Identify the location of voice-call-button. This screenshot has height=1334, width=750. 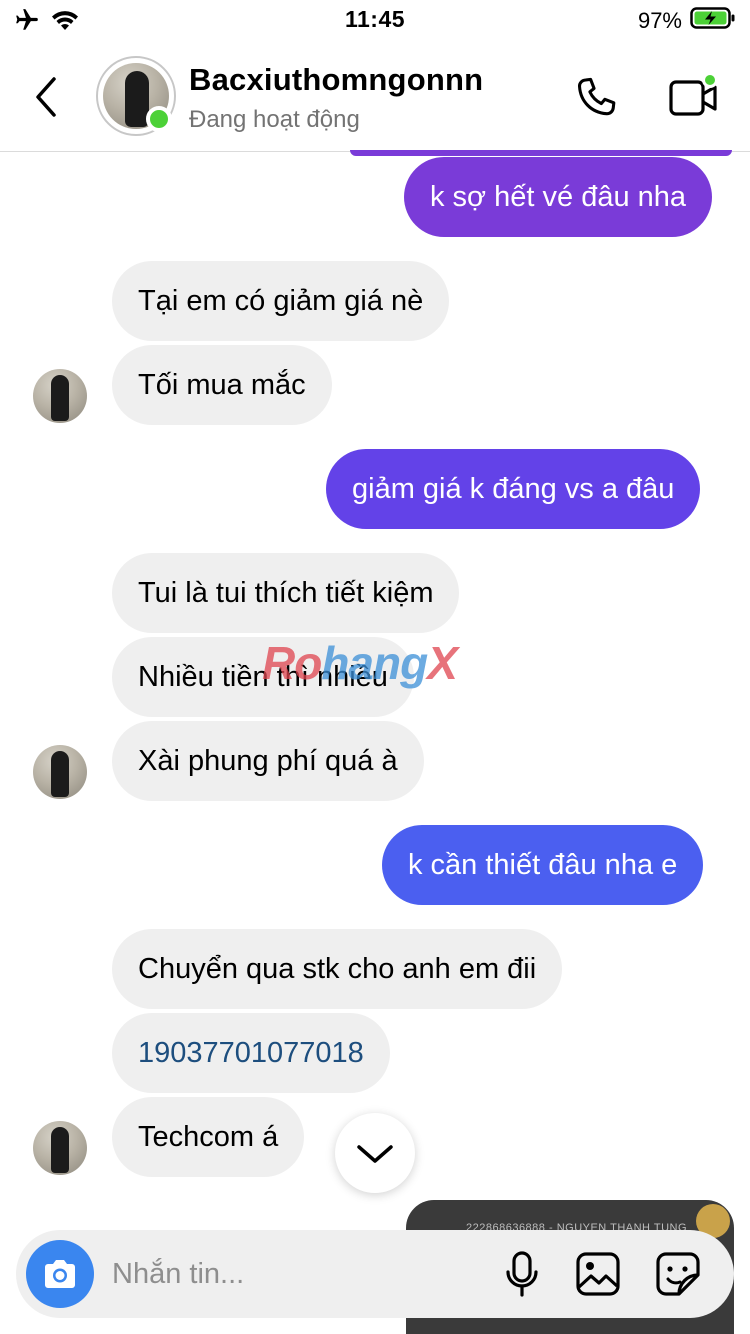
(596, 98).